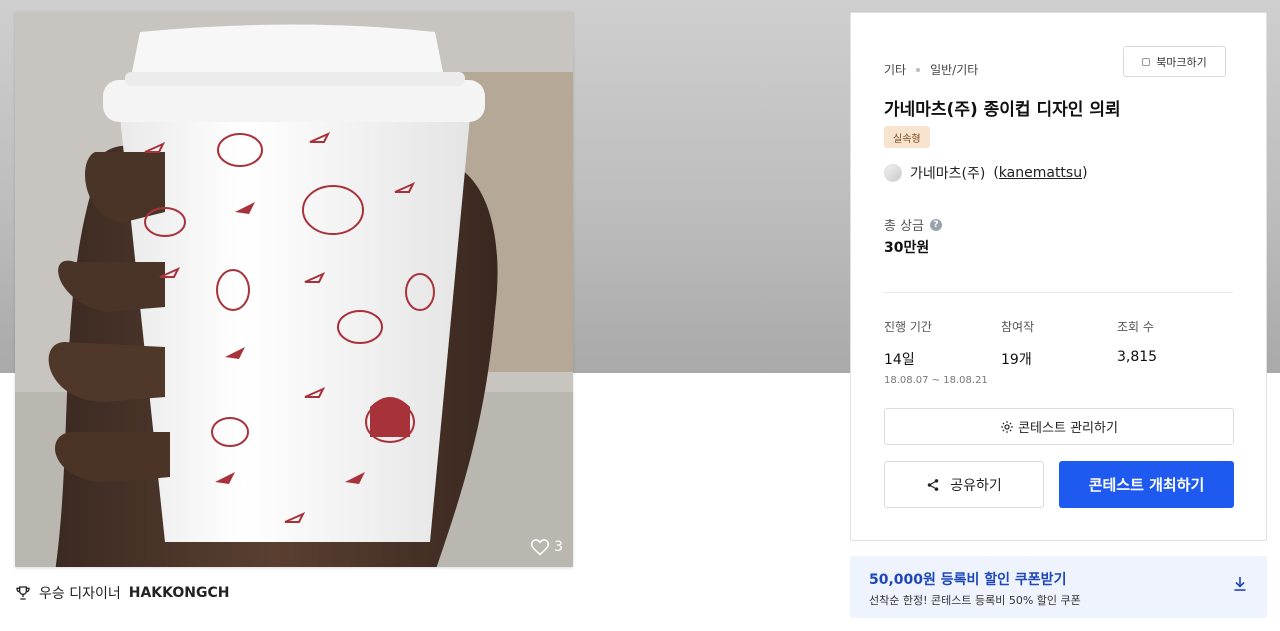 This screenshot has height=631, width=1280. Describe the element at coordinates (1017, 343) in the screenshot. I see `stat-entries: 참여작 19개` at that location.